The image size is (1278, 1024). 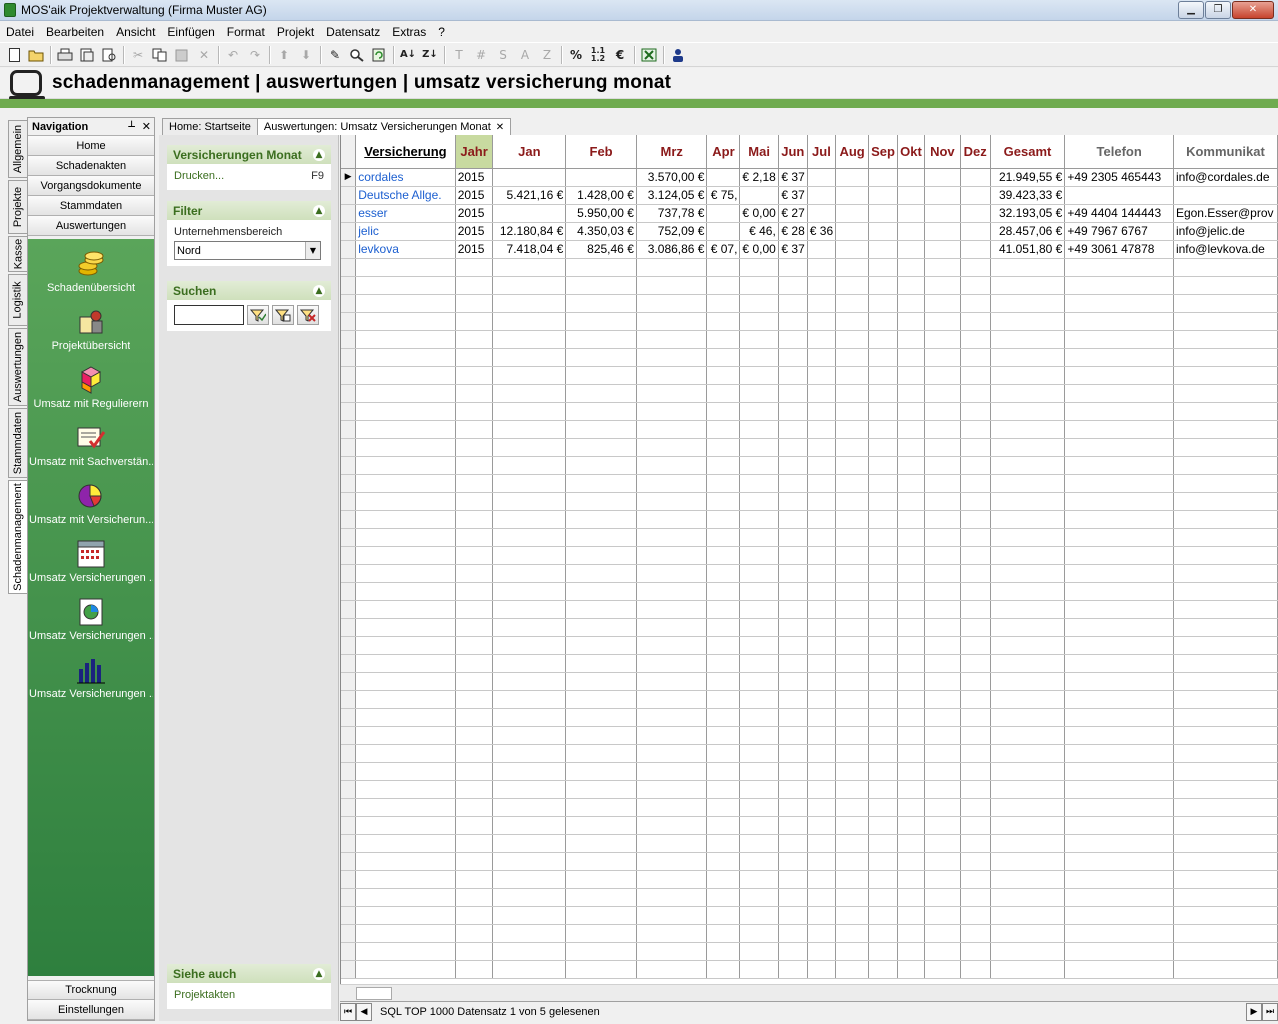 What do you see at coordinates (91, 186) in the screenshot?
I see `nav-vorgangsdokumente-button: Vorgangsdokumente` at bounding box center [91, 186].